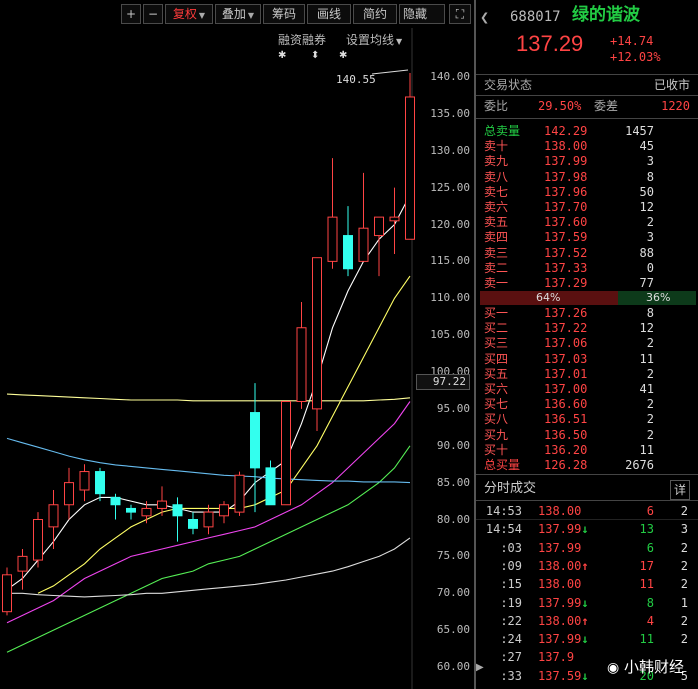 The image size is (698, 689). Describe the element at coordinates (566, 146) in the screenshot. I see `sell-level-price: 138.00` at that location.